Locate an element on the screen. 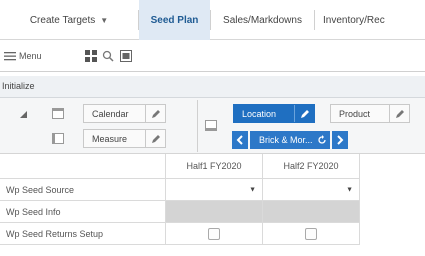 The height and width of the screenshot is (256, 425). edit-measure-button is located at coordinates (155, 138).